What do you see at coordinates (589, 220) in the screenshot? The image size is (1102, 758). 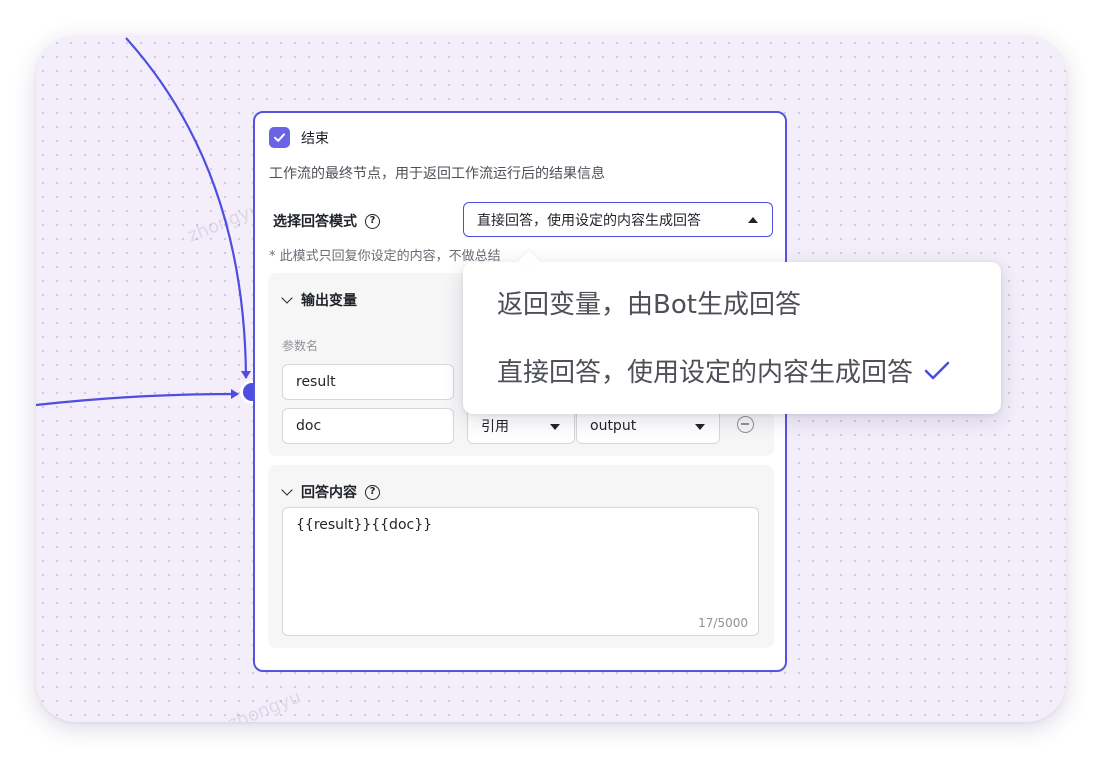 I see `answer-mode-selected: 直接回答，使用设定的内容生成回答` at bounding box center [589, 220].